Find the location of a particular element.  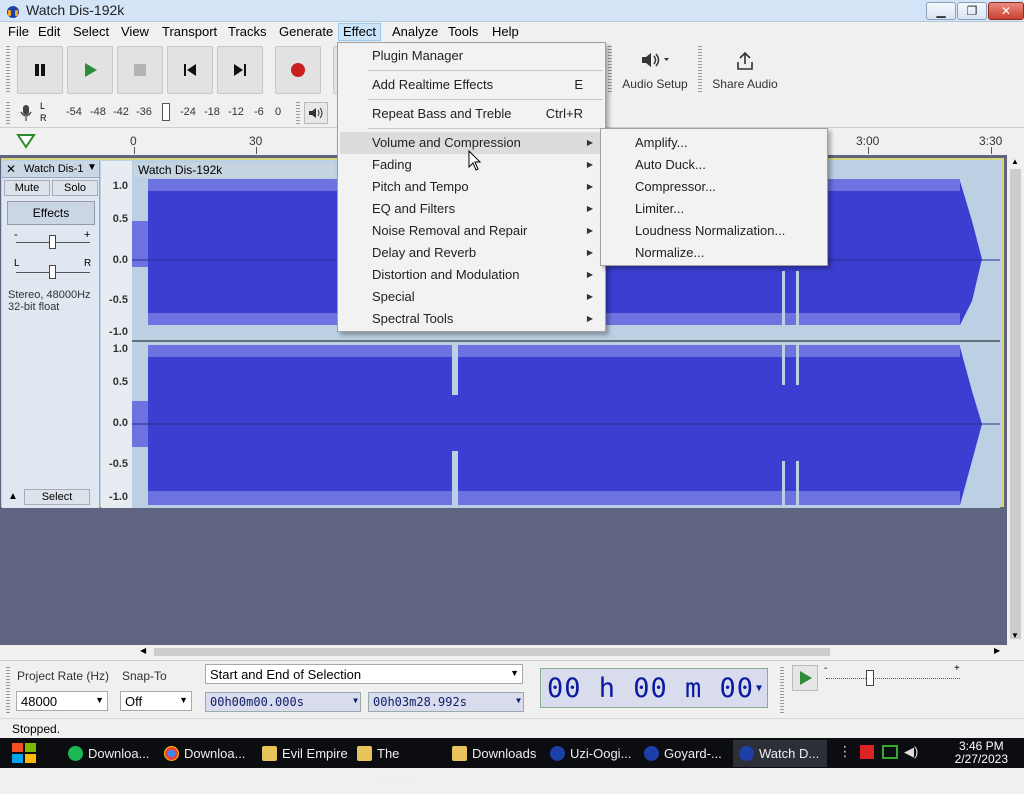

vertical-scrollbar: ▲ ▼ is located at coordinates (1015, 400).